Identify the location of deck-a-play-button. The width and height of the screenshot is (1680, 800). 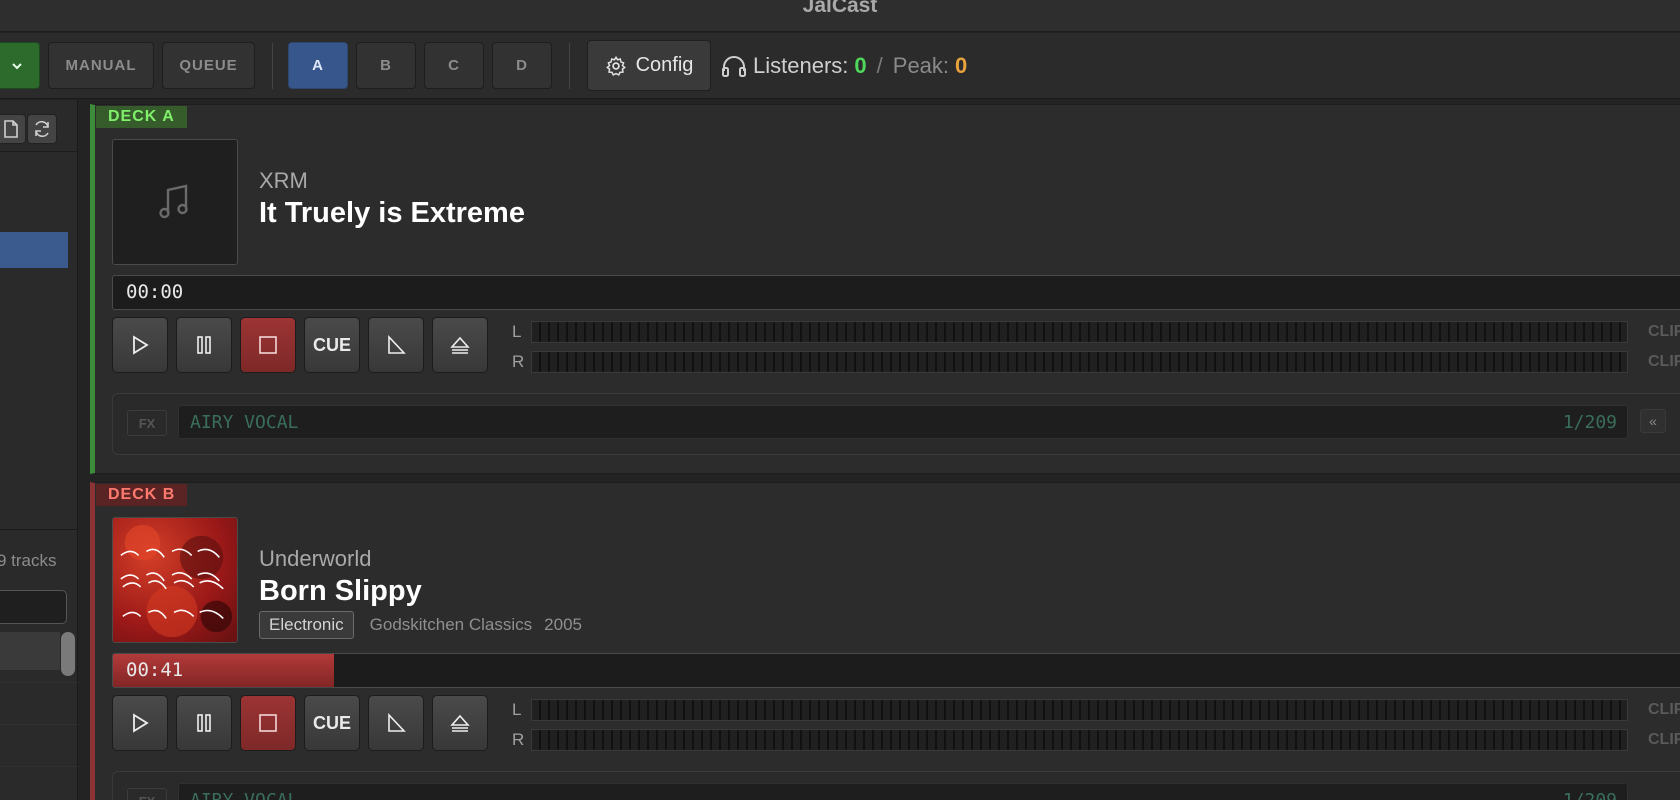
(140, 345).